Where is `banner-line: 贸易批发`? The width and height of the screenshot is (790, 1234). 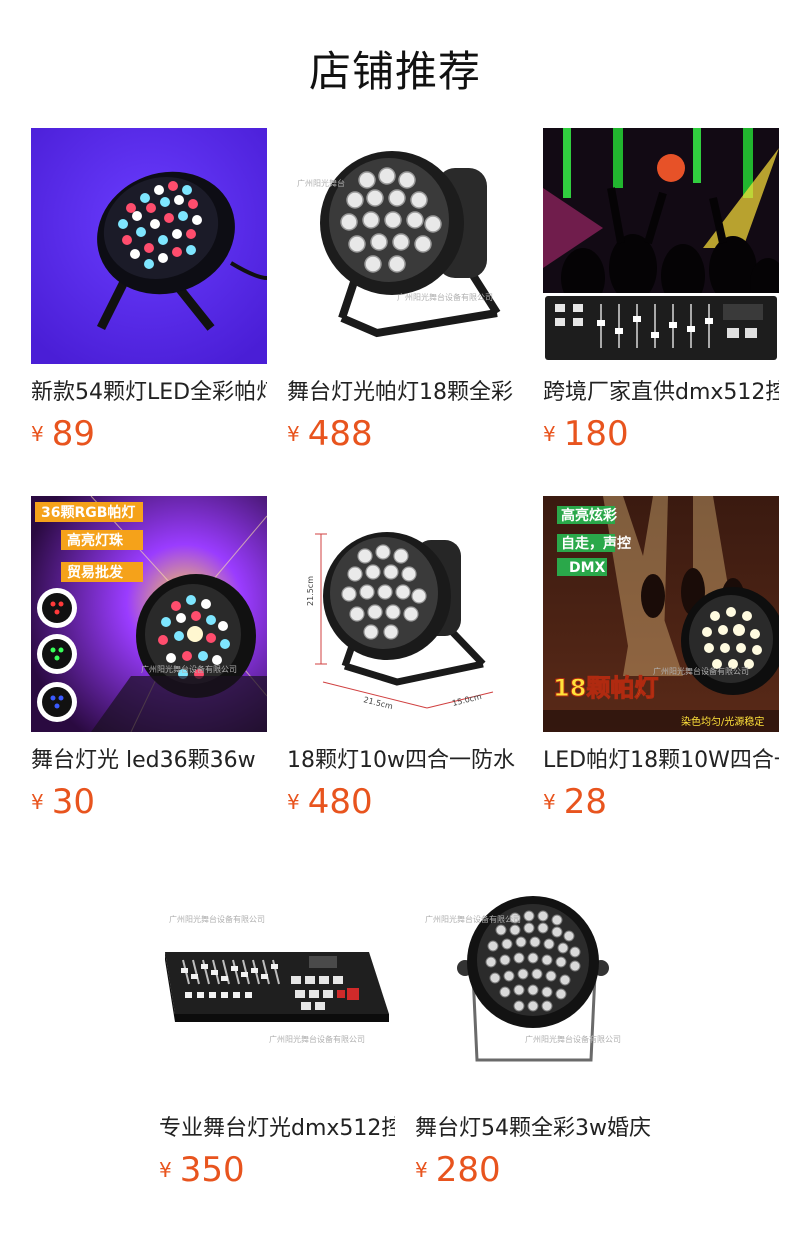
banner-line: 贸易批发 is located at coordinates (95, 572).